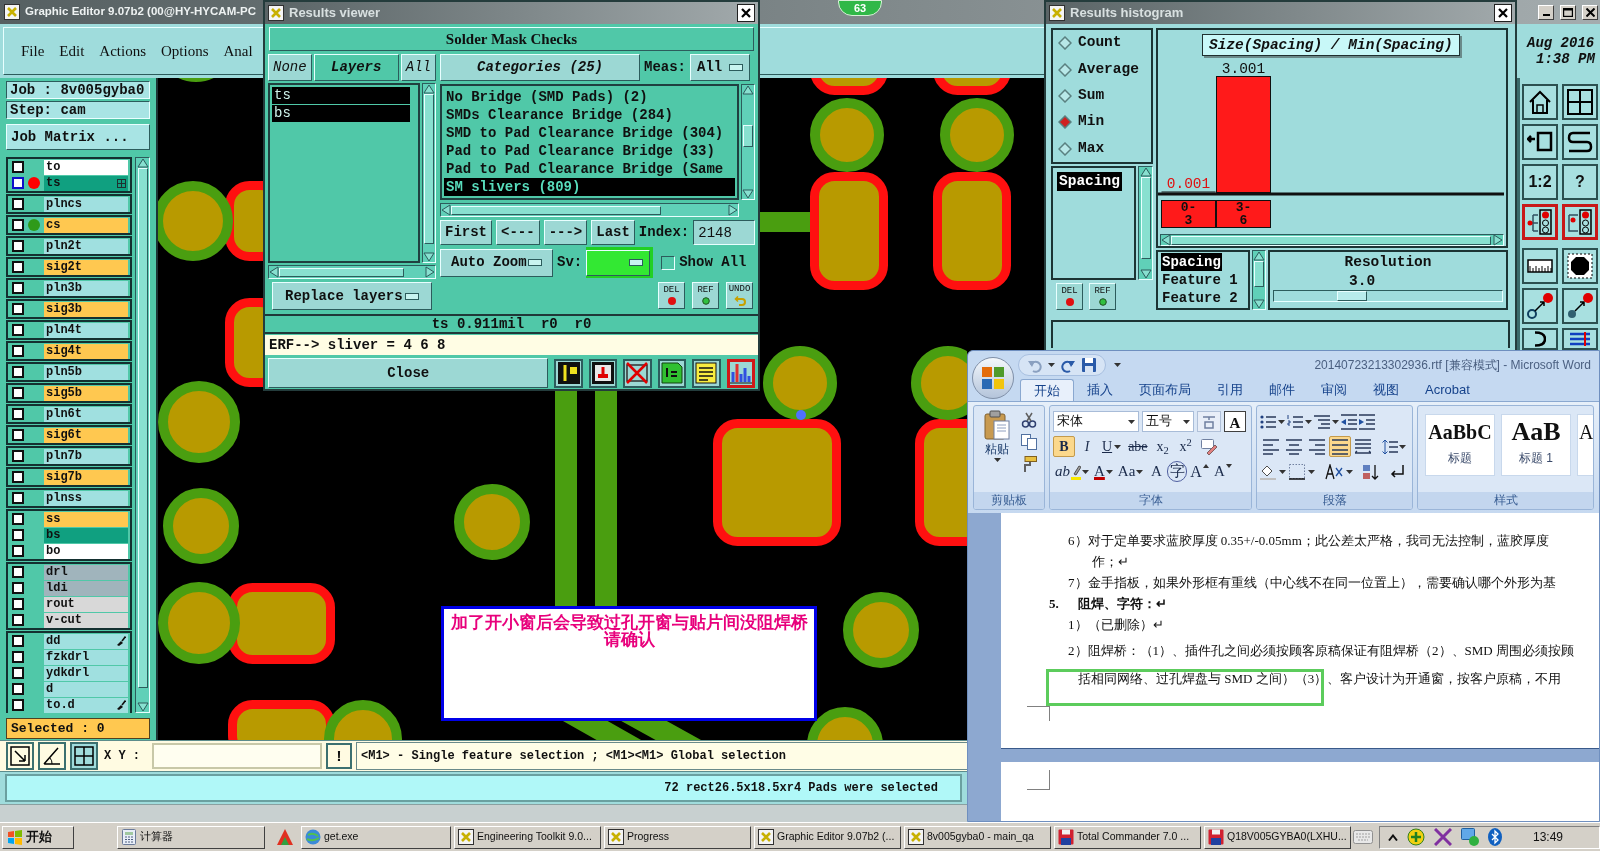 This screenshot has height=851, width=1600. What do you see at coordinates (1546, 12) in the screenshot?
I see `minimize-button` at bounding box center [1546, 12].